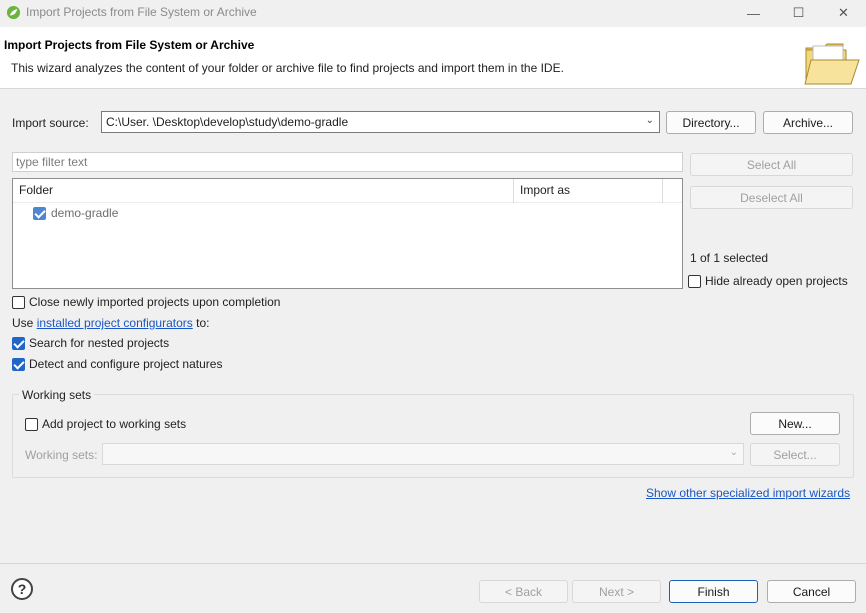  I want to click on working-sets-label: Working sets:, so click(61, 455).